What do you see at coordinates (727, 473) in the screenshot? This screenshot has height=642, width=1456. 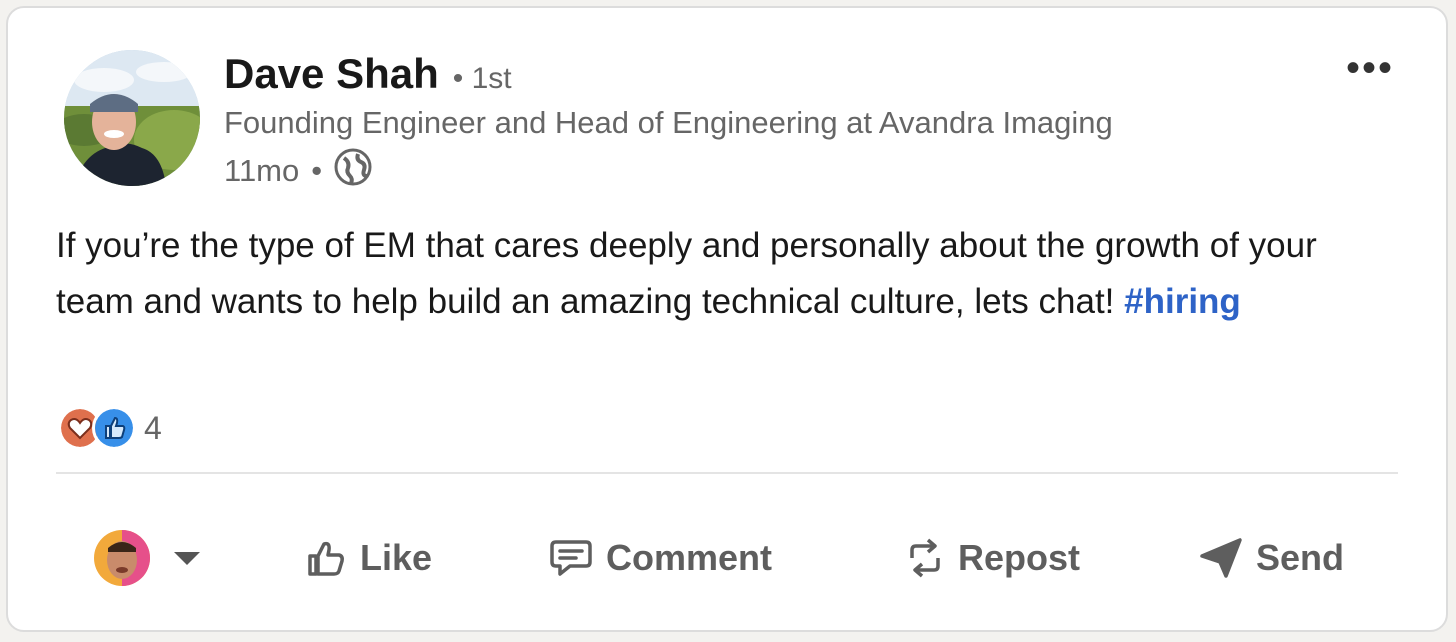 I see `actions-divider` at bounding box center [727, 473].